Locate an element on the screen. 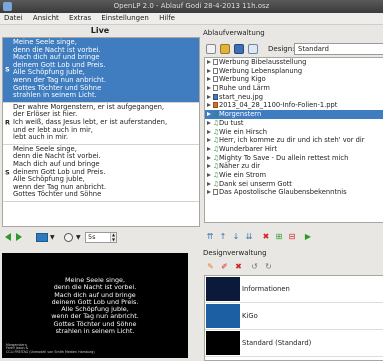 This screenshot has width=383, height=361. move-bottom-icon: ⇊ is located at coordinates (249, 236).